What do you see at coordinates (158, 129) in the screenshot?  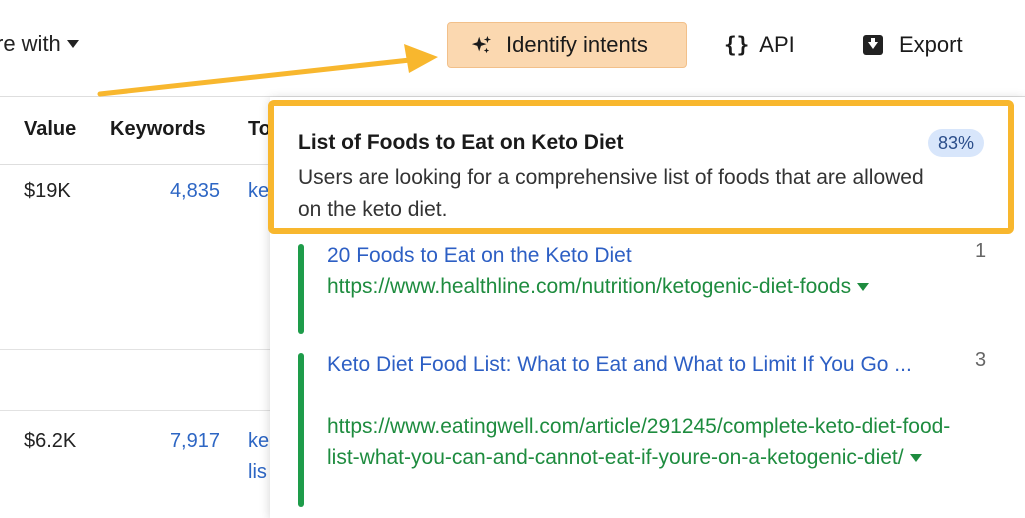 I see `column-header-keywords: Keywords` at bounding box center [158, 129].